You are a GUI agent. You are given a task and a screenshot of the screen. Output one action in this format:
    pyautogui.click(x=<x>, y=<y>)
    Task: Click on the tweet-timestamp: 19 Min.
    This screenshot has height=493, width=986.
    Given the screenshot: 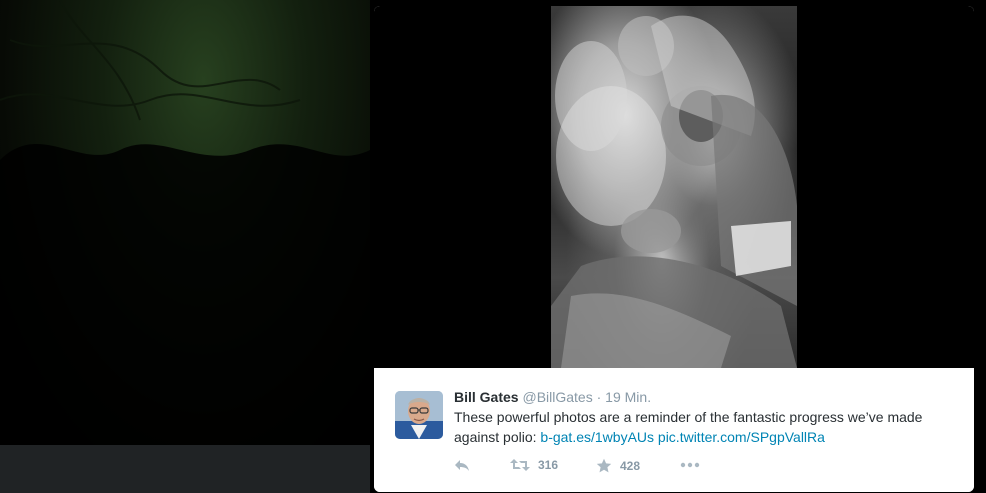 What is the action you would take?
    pyautogui.click(x=628, y=397)
    